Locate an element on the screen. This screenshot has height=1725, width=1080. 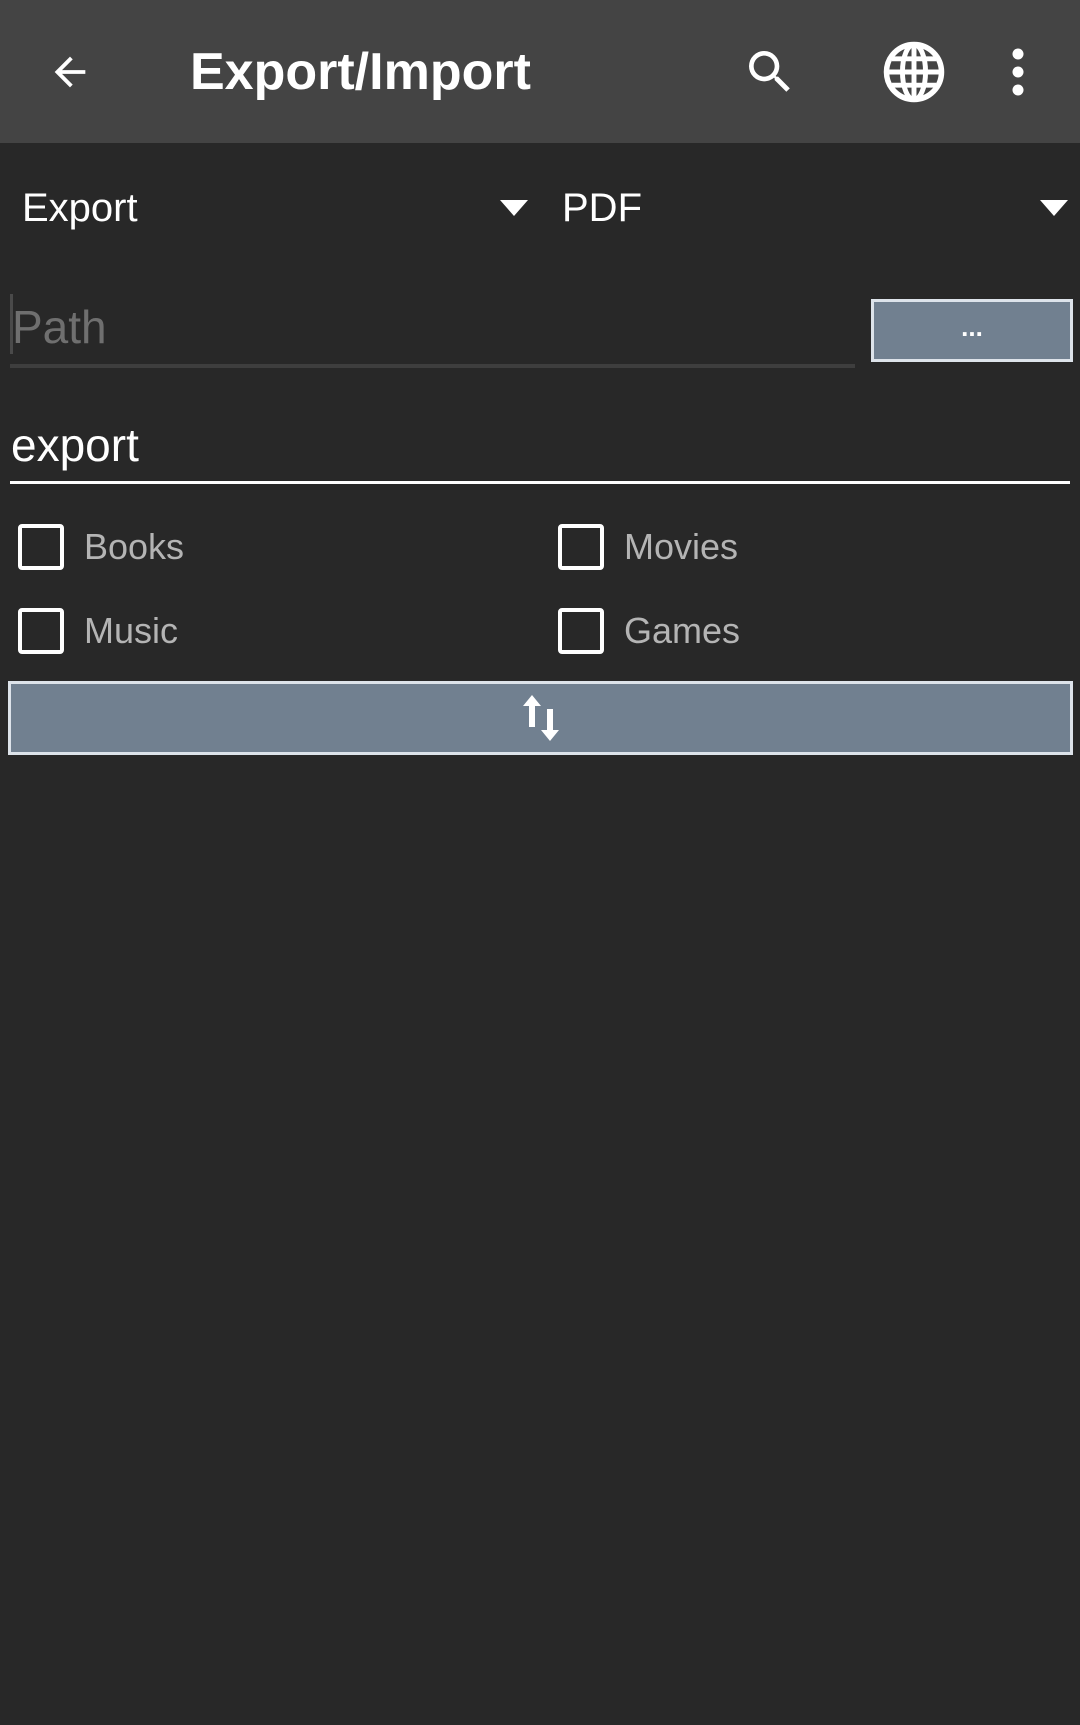
export-import-button is located at coordinates (540, 718).